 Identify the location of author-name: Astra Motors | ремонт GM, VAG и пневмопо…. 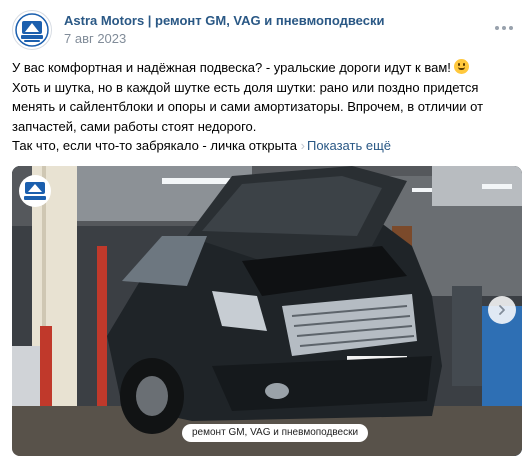
(224, 21).